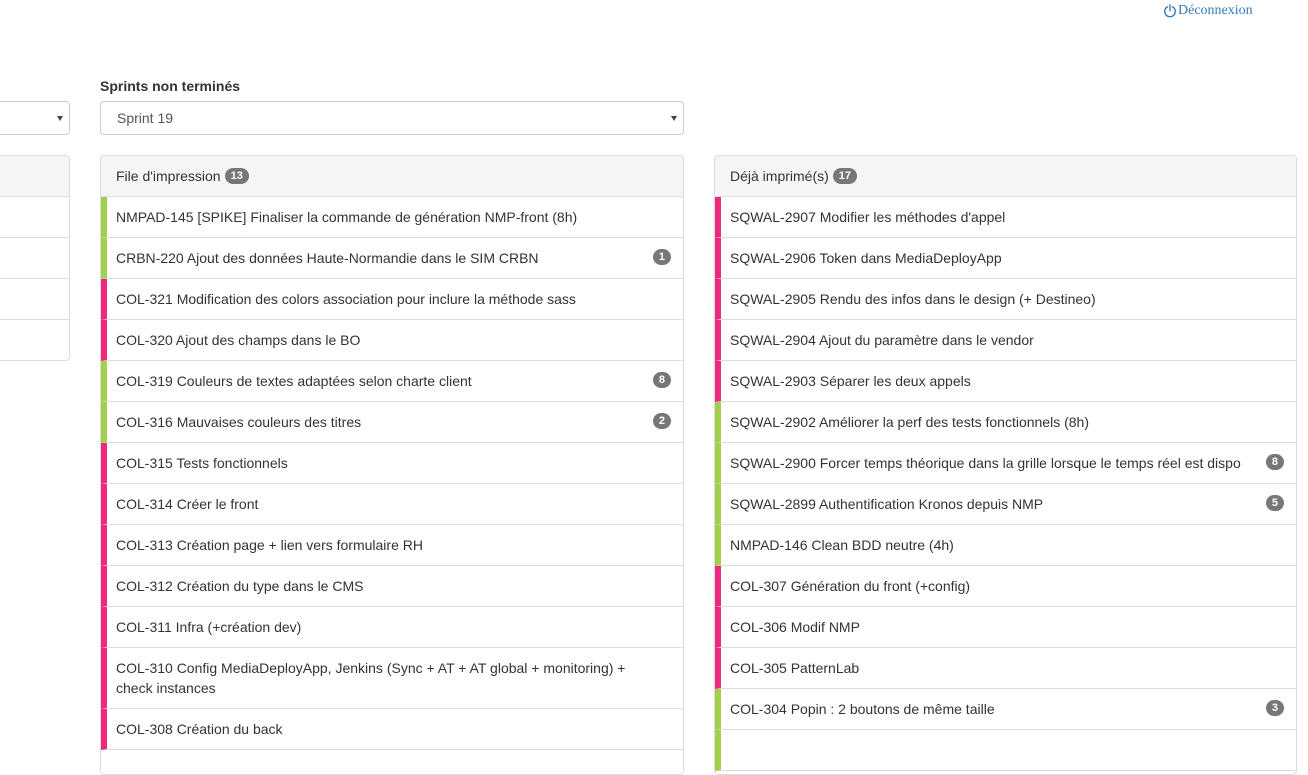 This screenshot has width=1308, height=775. I want to click on ticket-item: COL-314 Créer le front, so click(392, 504).